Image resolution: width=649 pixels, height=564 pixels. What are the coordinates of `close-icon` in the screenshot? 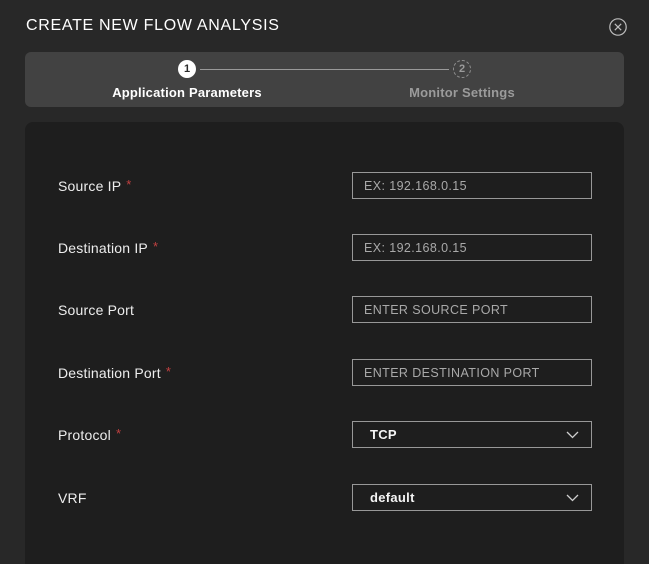 It's located at (618, 27).